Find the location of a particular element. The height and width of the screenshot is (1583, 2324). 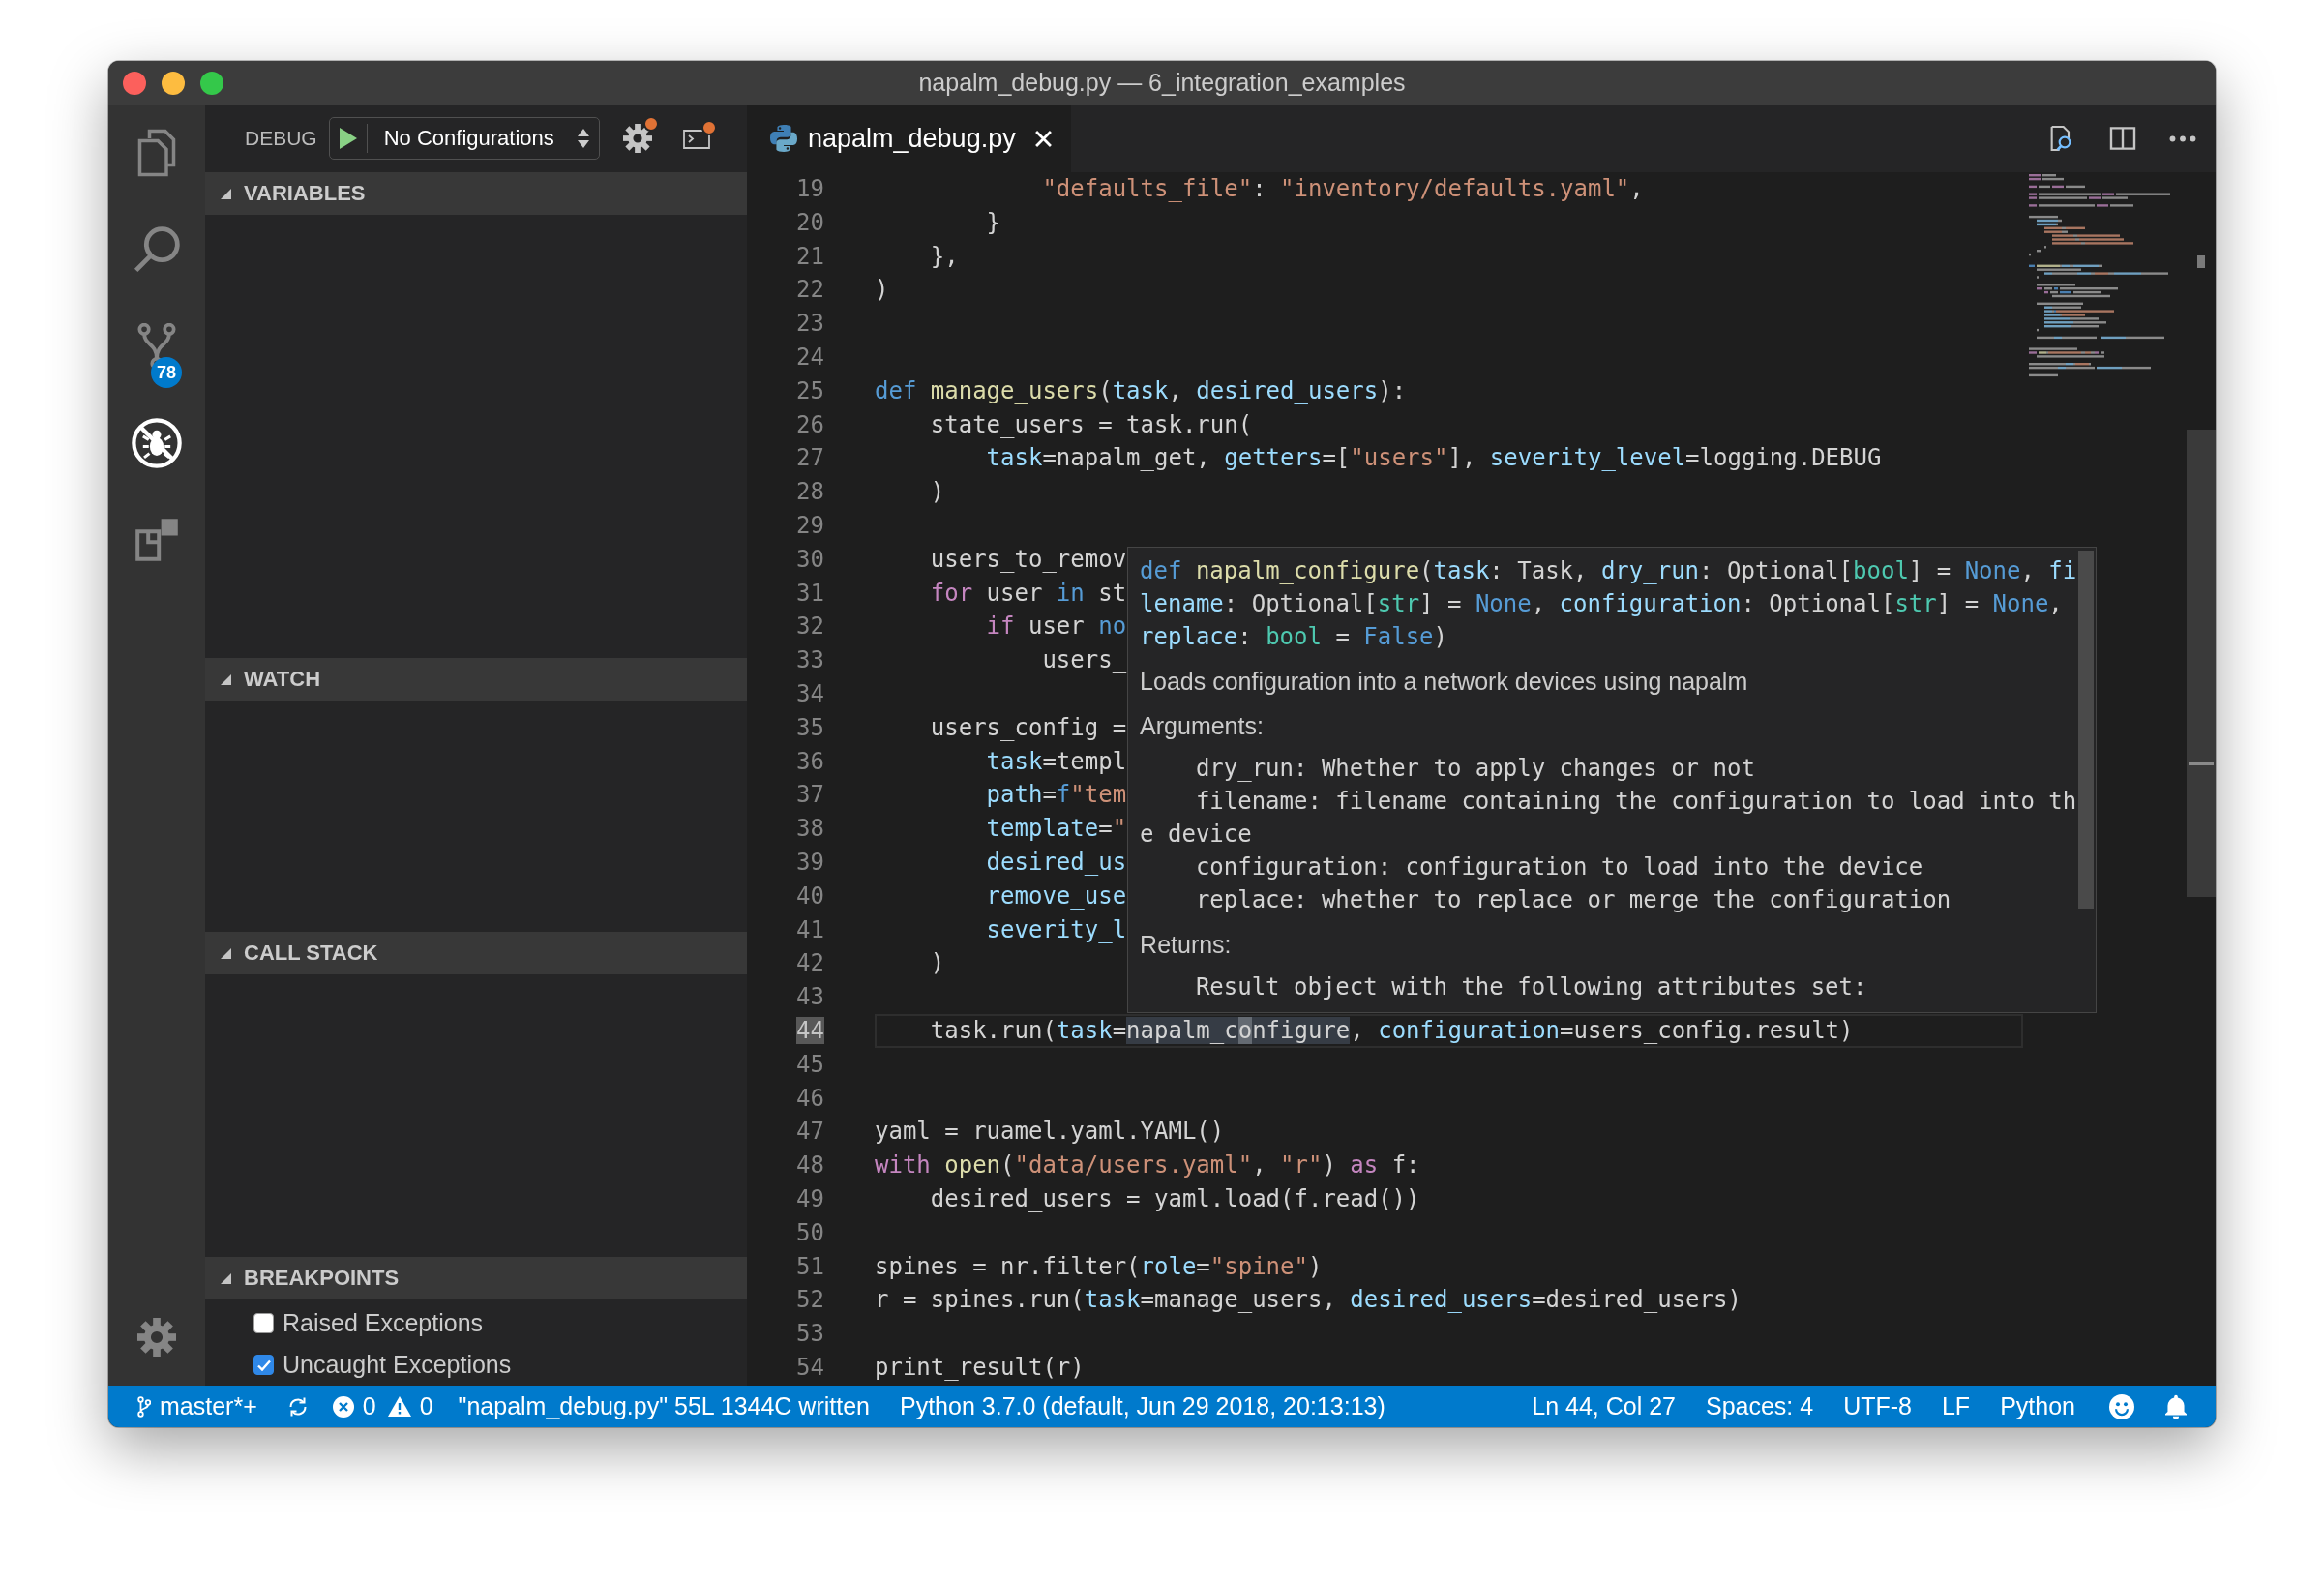

code-line: template=" is located at coordinates (1056, 829).